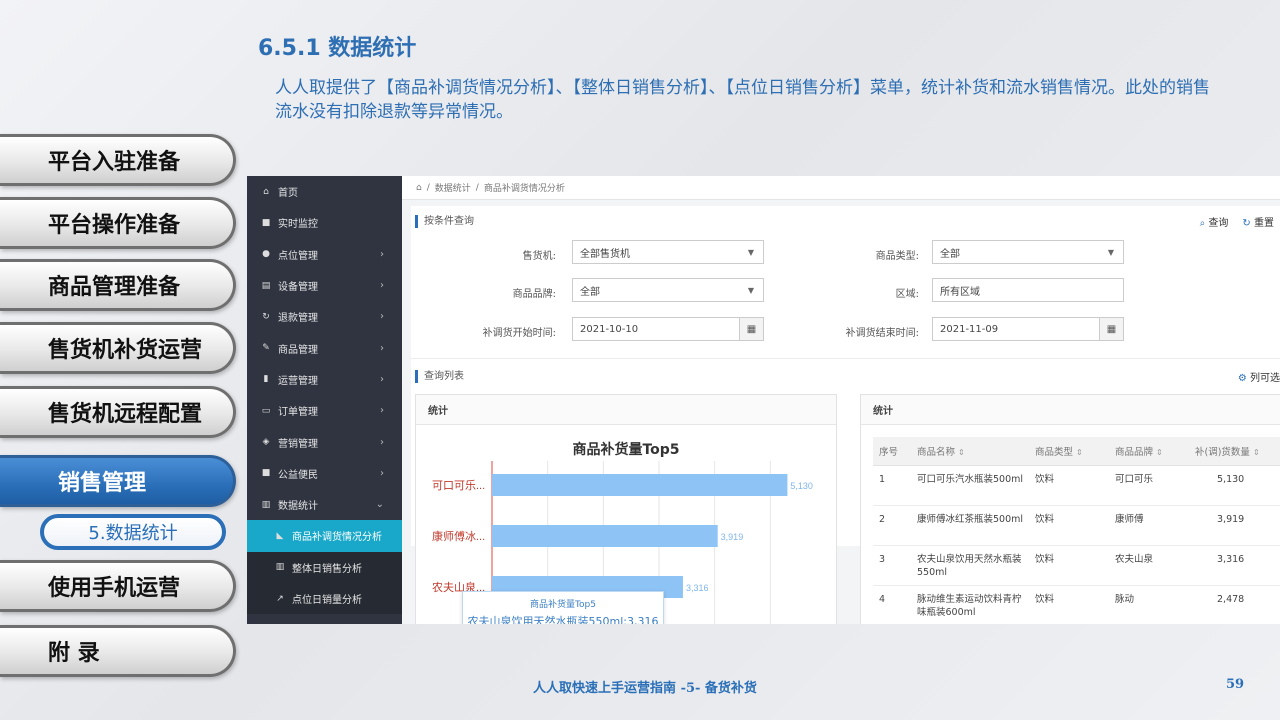 This screenshot has height=720, width=1280. What do you see at coordinates (970, 604) in the screenshot?
I see `cell-name: 脉动维生素运动饮料青柠味瓶装600ml` at bounding box center [970, 604].